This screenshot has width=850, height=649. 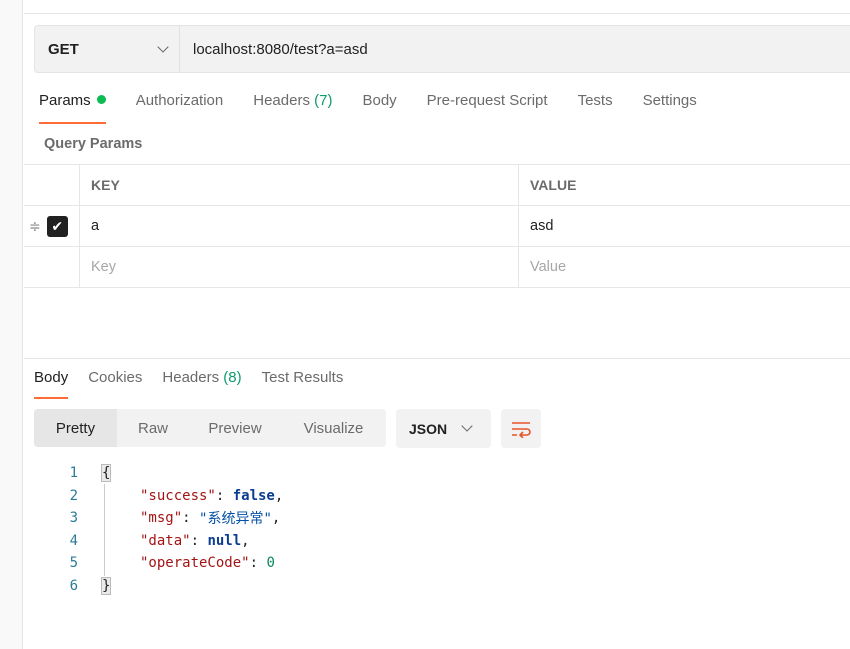 I want to click on value-cell: asd, so click(x=684, y=226).